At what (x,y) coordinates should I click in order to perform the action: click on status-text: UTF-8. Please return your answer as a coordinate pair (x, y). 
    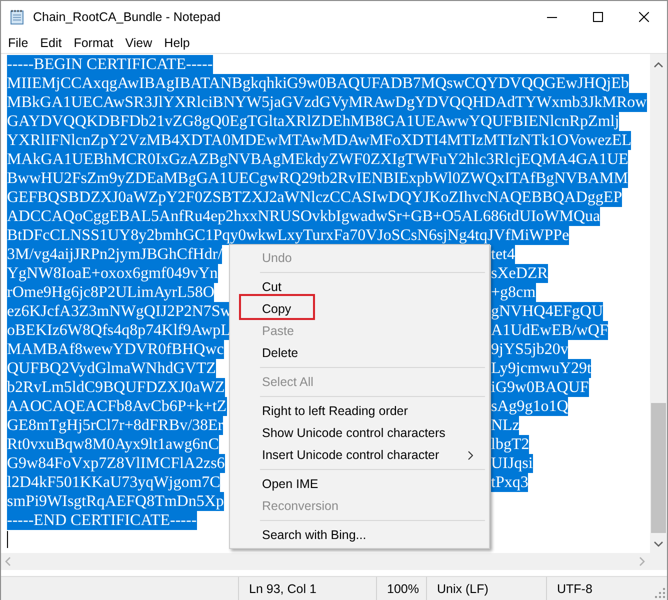
    Looking at the image, I should click on (599, 588).